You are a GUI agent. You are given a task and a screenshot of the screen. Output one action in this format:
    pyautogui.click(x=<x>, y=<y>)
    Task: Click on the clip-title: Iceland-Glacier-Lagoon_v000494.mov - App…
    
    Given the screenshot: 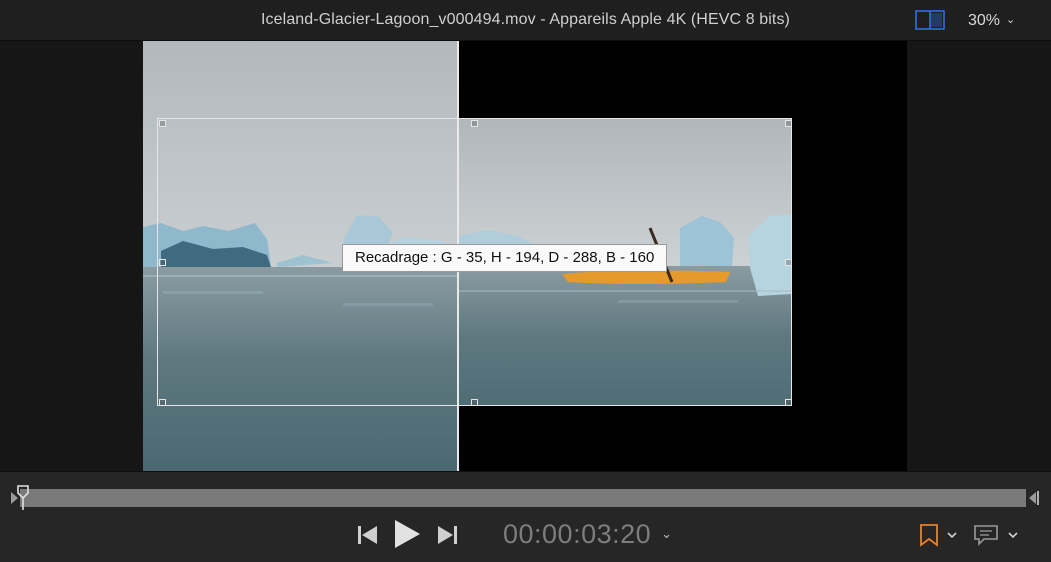 What is the action you would take?
    pyautogui.click(x=525, y=19)
    